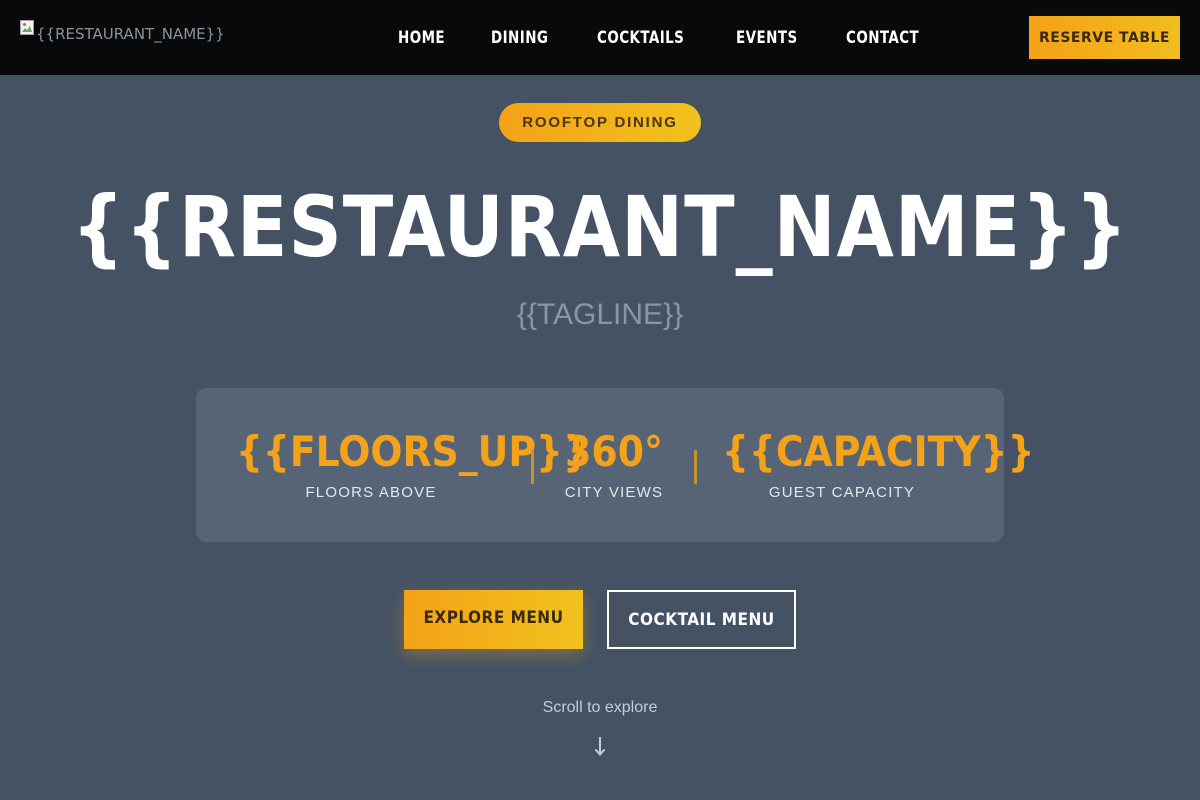 The height and width of the screenshot is (800, 1200). What do you see at coordinates (421, 38) in the screenshot?
I see `nav-home: HOME` at bounding box center [421, 38].